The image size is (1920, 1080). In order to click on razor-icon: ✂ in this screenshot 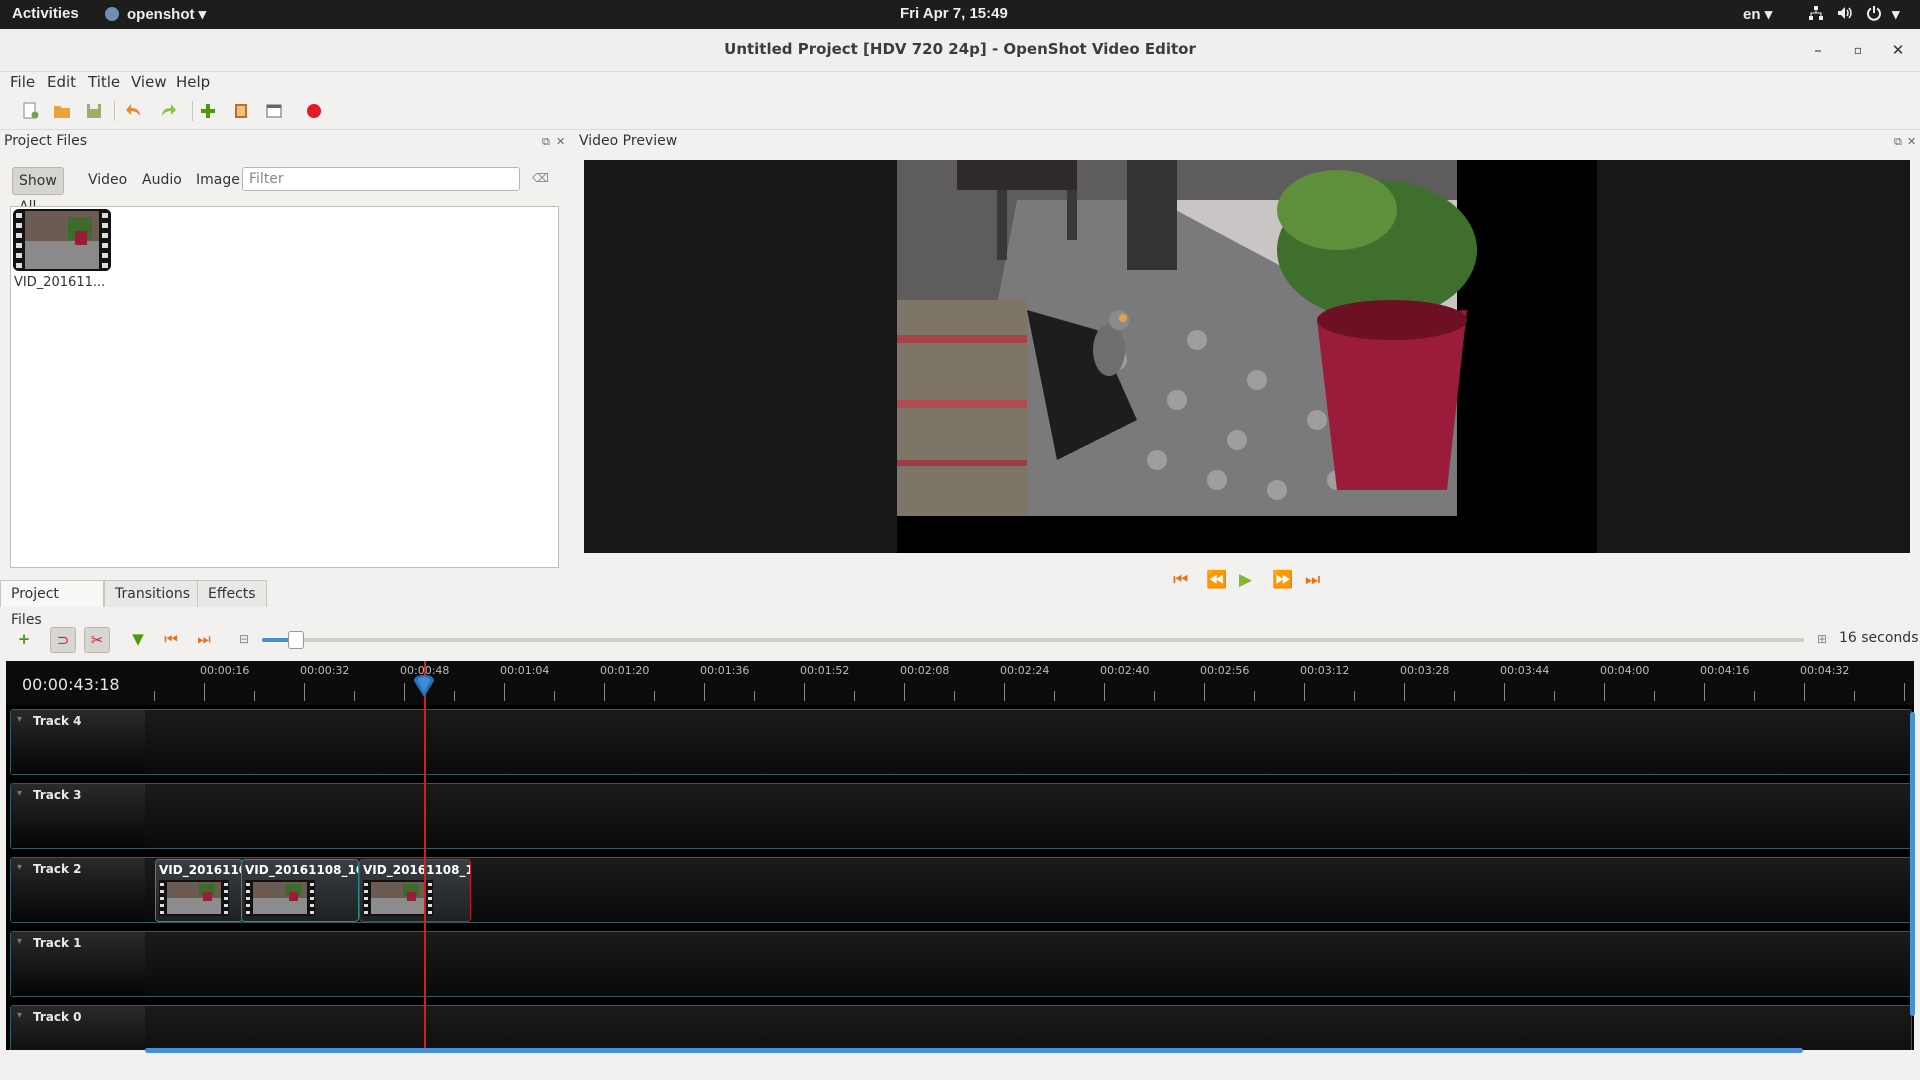, I will do `click(97, 640)`.